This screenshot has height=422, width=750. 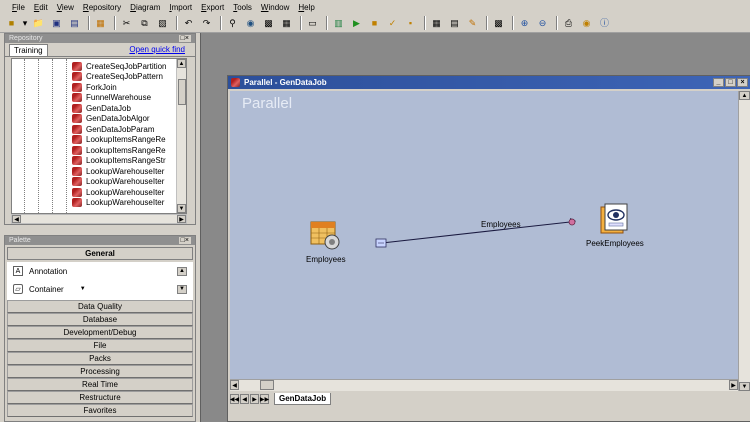 What do you see at coordinates (56, 23) in the screenshot?
I see `save-icon: ▣` at bounding box center [56, 23].